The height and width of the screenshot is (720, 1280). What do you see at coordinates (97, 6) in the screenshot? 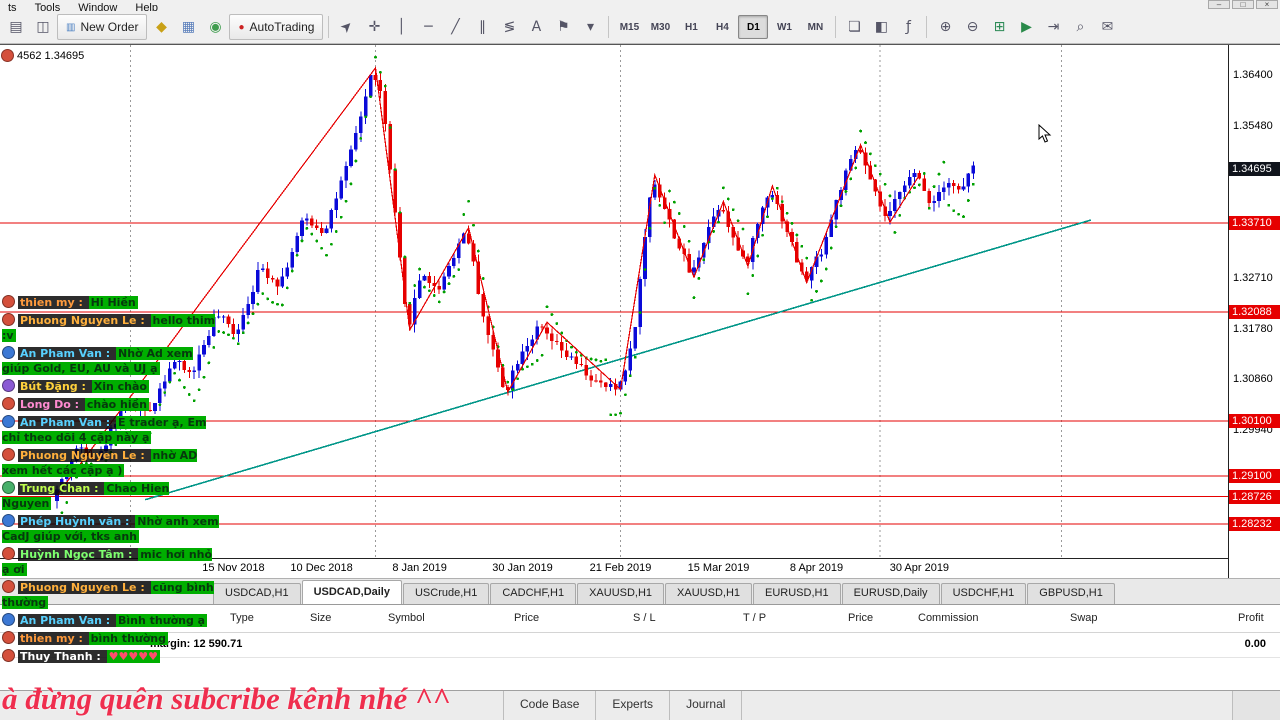
I see `menu-item-window: Window` at bounding box center [97, 6].